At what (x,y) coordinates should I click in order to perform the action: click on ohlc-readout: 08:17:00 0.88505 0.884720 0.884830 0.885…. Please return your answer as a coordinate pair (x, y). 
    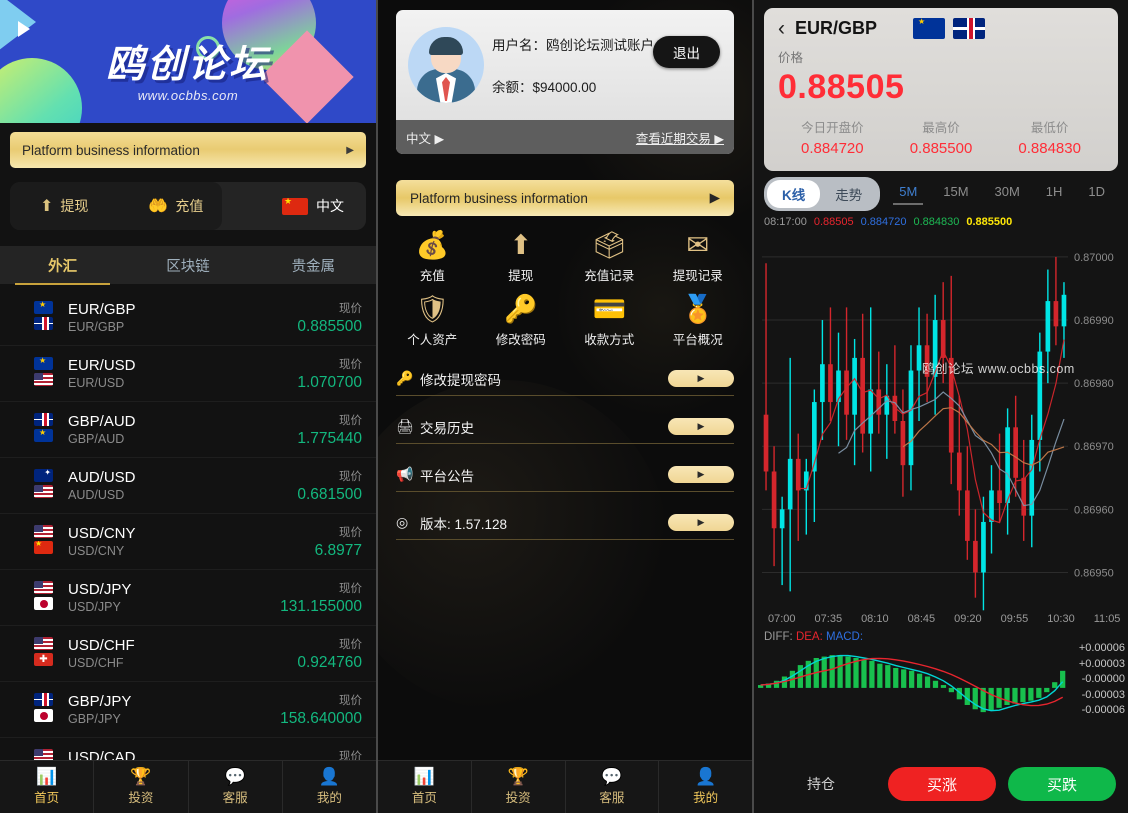
    Looking at the image, I should click on (941, 219).